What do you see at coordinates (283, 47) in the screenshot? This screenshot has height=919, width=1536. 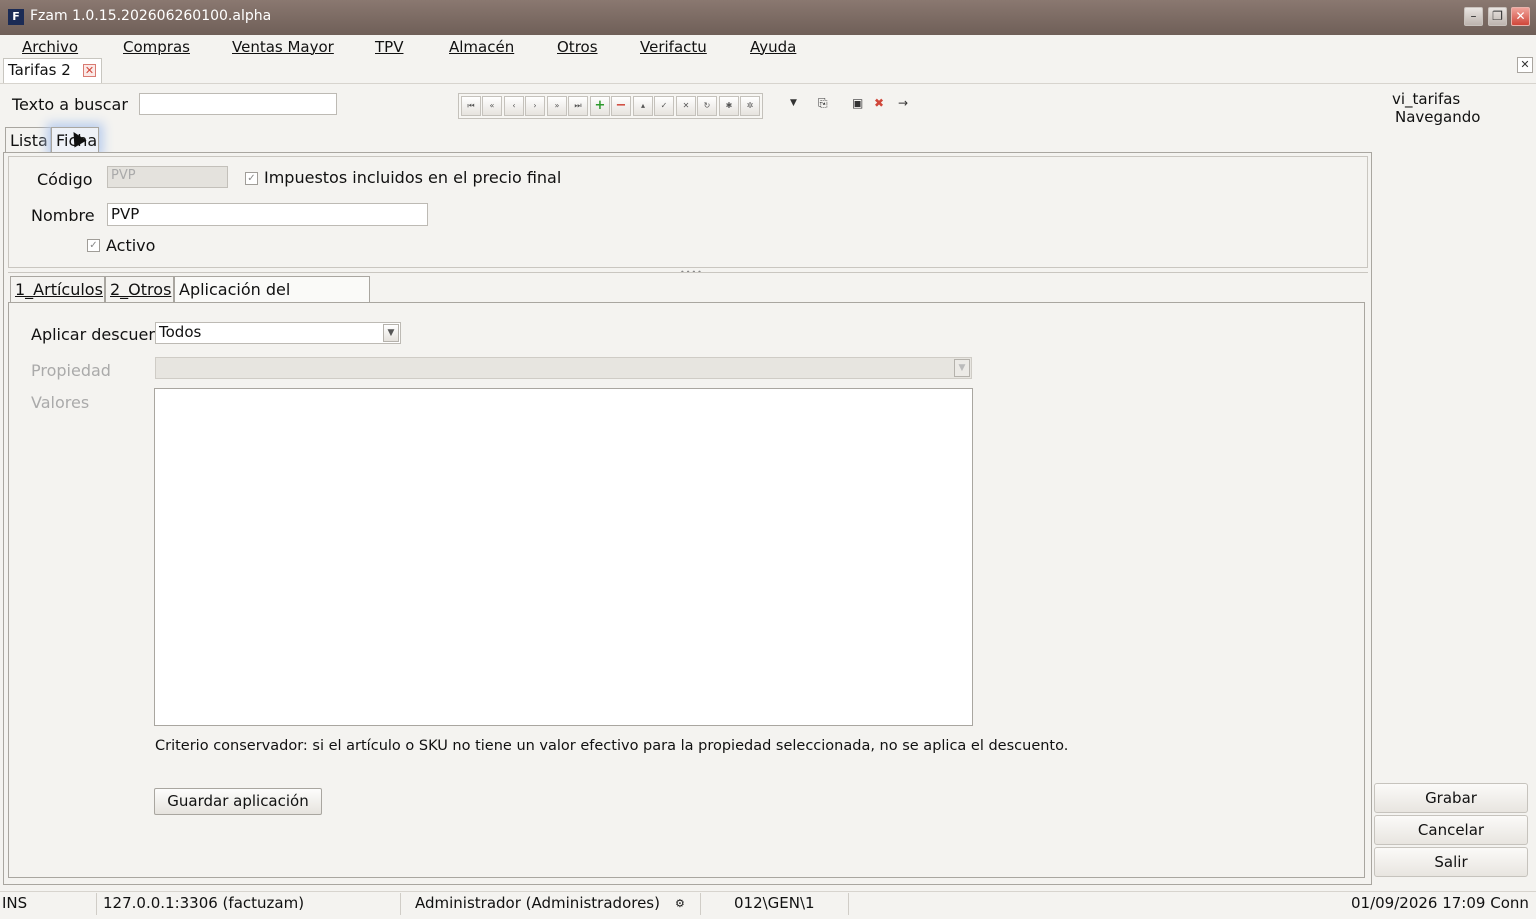 I see `menu-ventas-mayor: Ventas Mayor` at bounding box center [283, 47].